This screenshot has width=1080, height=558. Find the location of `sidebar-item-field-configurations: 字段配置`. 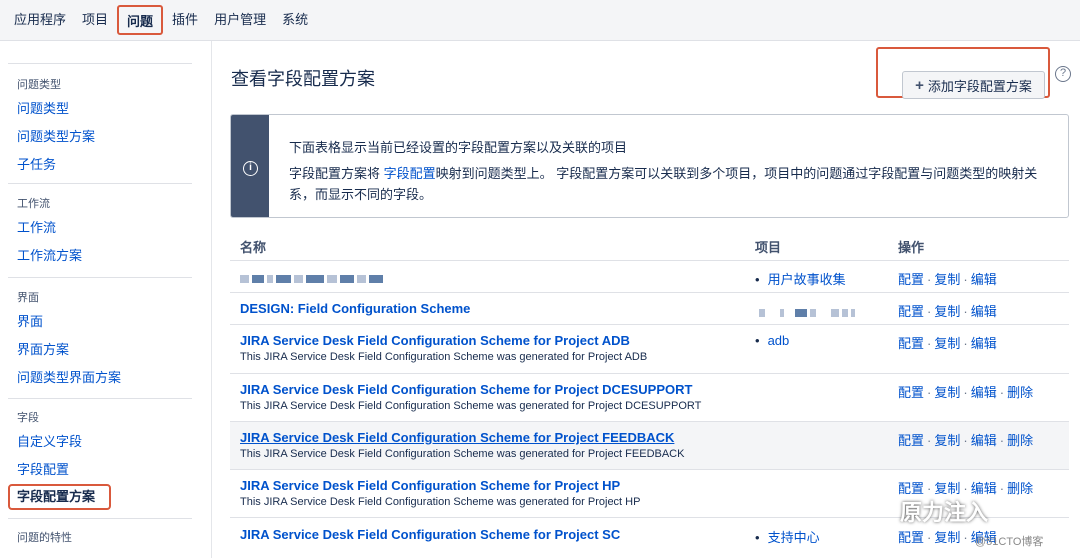

sidebar-item-field-configurations: 字段配置 is located at coordinates (100, 470).